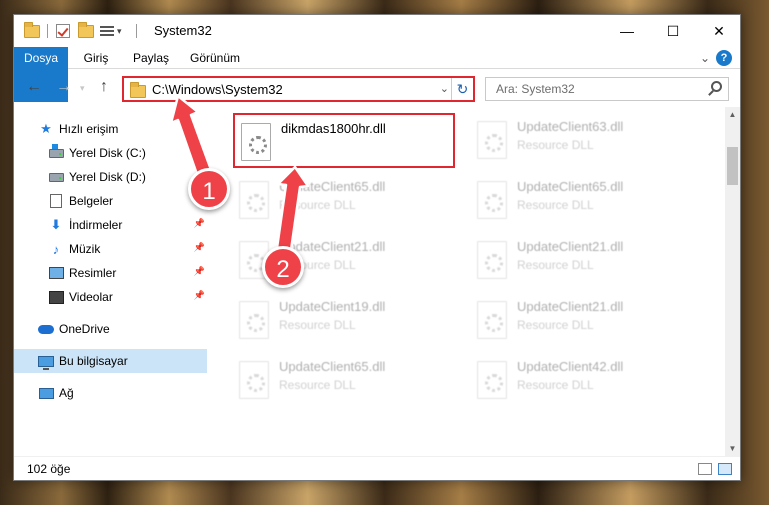  Describe the element at coordinates (283, 267) in the screenshot. I see `step-badge-2: 2` at that location.